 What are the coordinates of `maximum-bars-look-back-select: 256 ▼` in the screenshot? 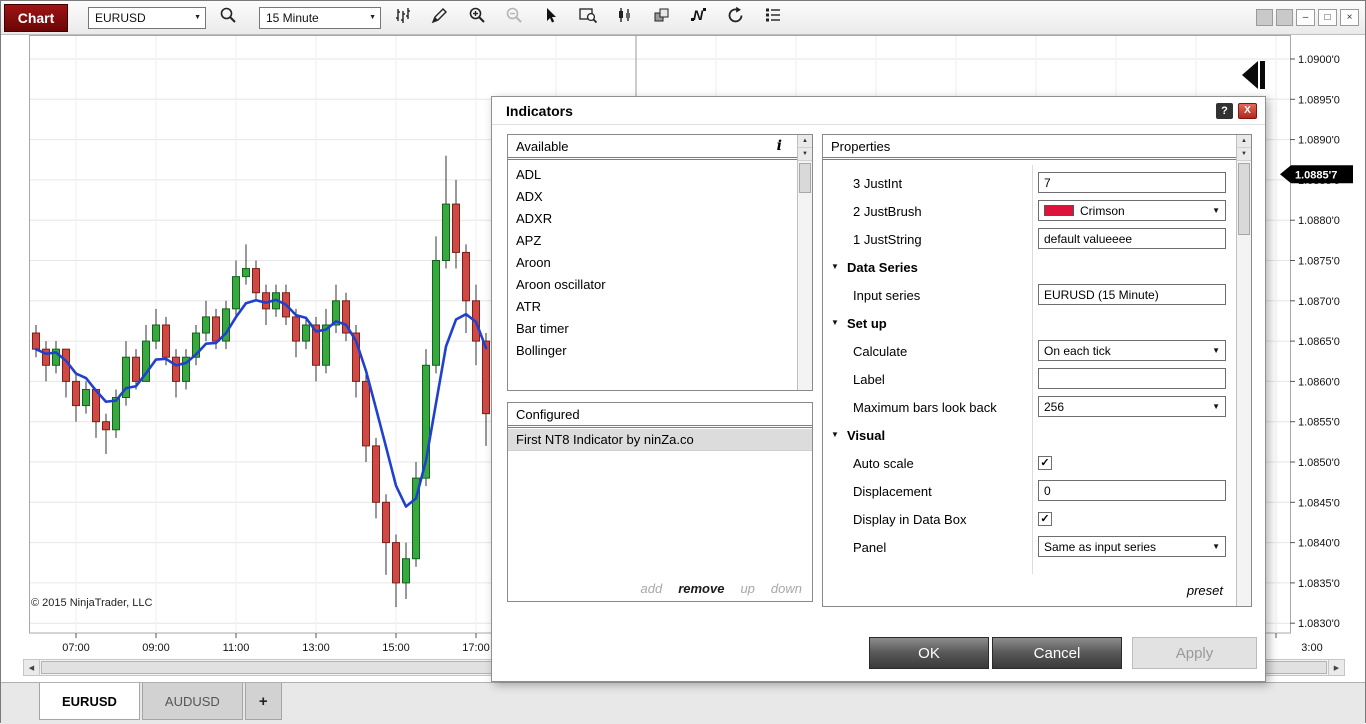 It's located at (1132, 406).